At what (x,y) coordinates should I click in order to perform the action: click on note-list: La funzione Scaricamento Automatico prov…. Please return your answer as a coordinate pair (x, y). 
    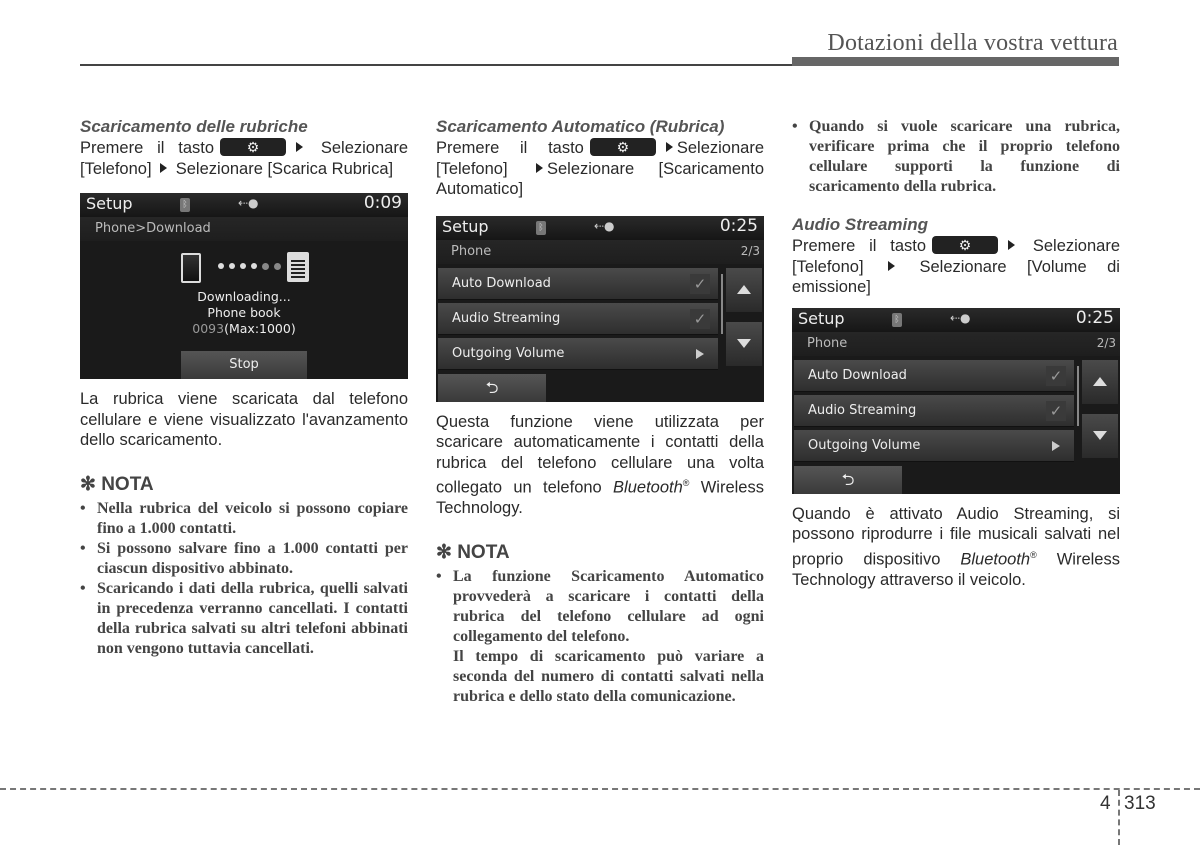
    Looking at the image, I should click on (600, 637).